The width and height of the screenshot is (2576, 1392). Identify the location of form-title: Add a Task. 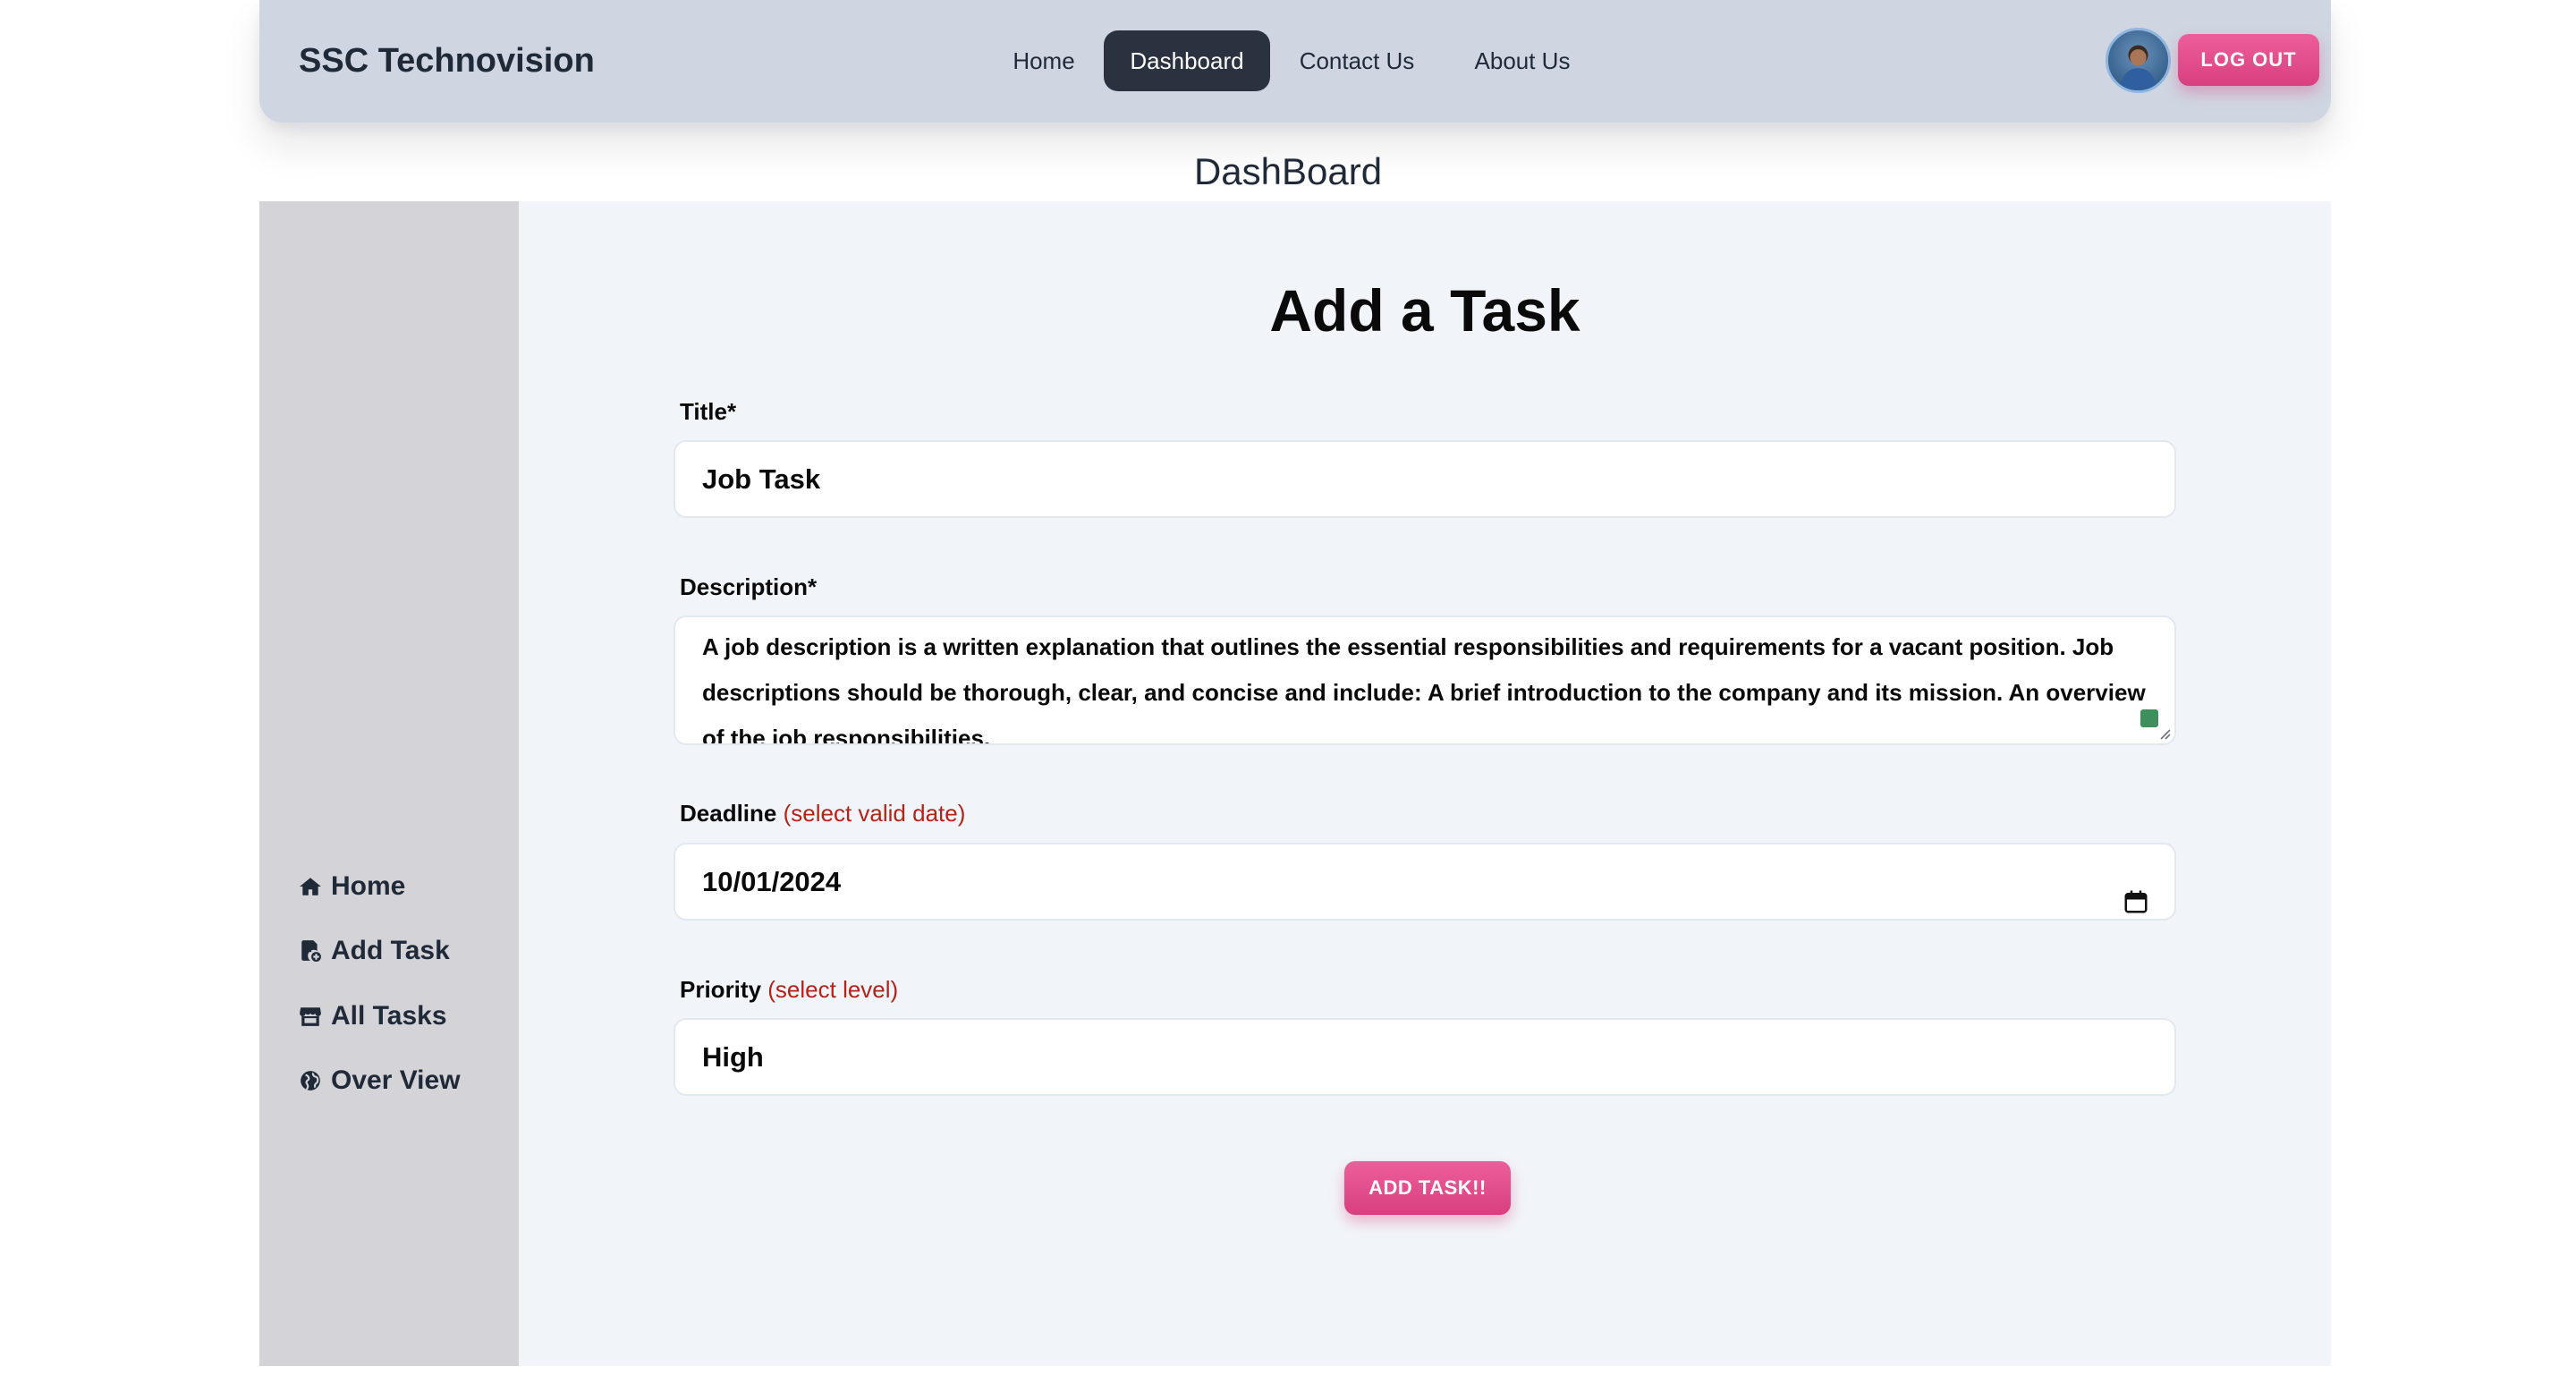
(1424, 310).